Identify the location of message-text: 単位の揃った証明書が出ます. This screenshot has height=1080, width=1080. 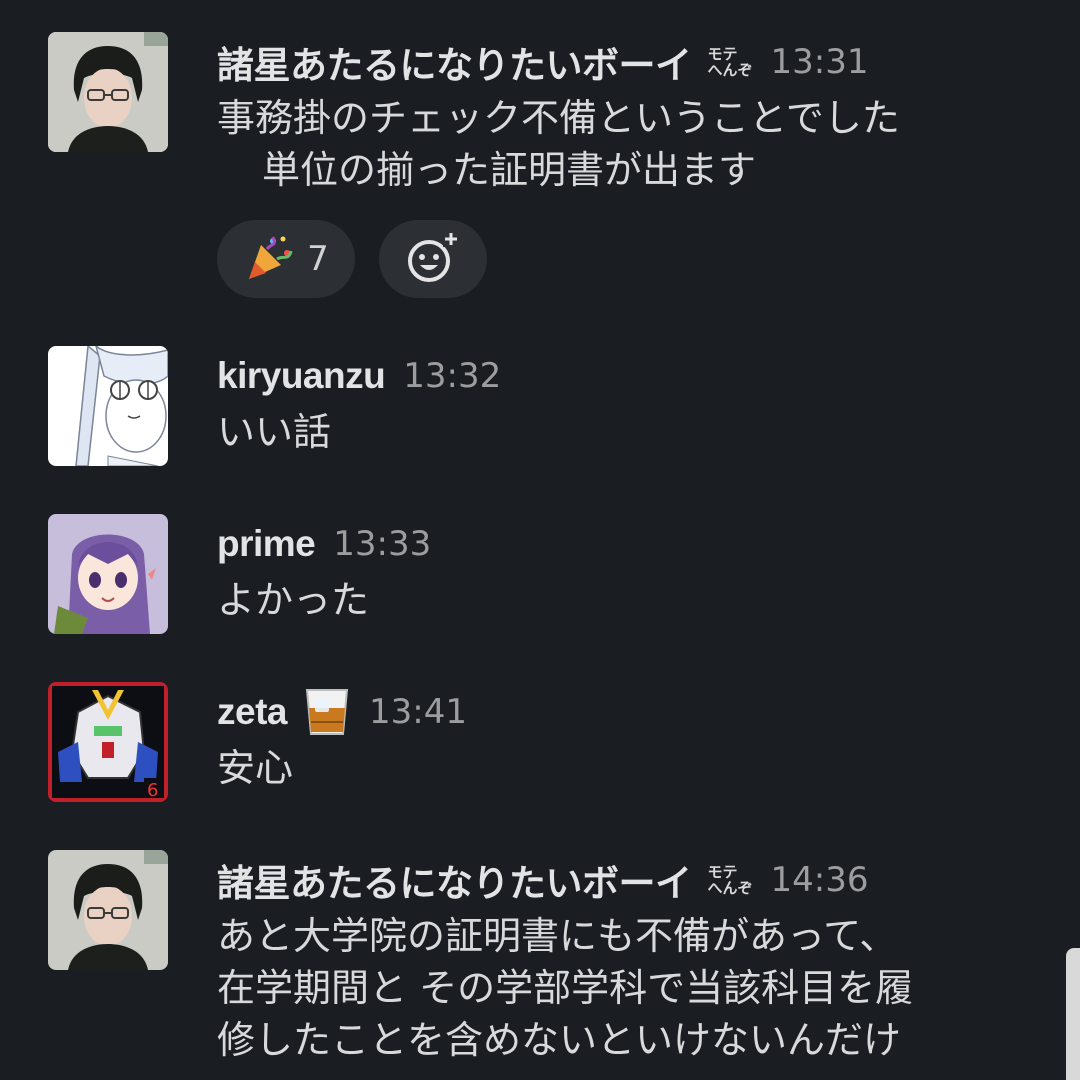
(509, 170).